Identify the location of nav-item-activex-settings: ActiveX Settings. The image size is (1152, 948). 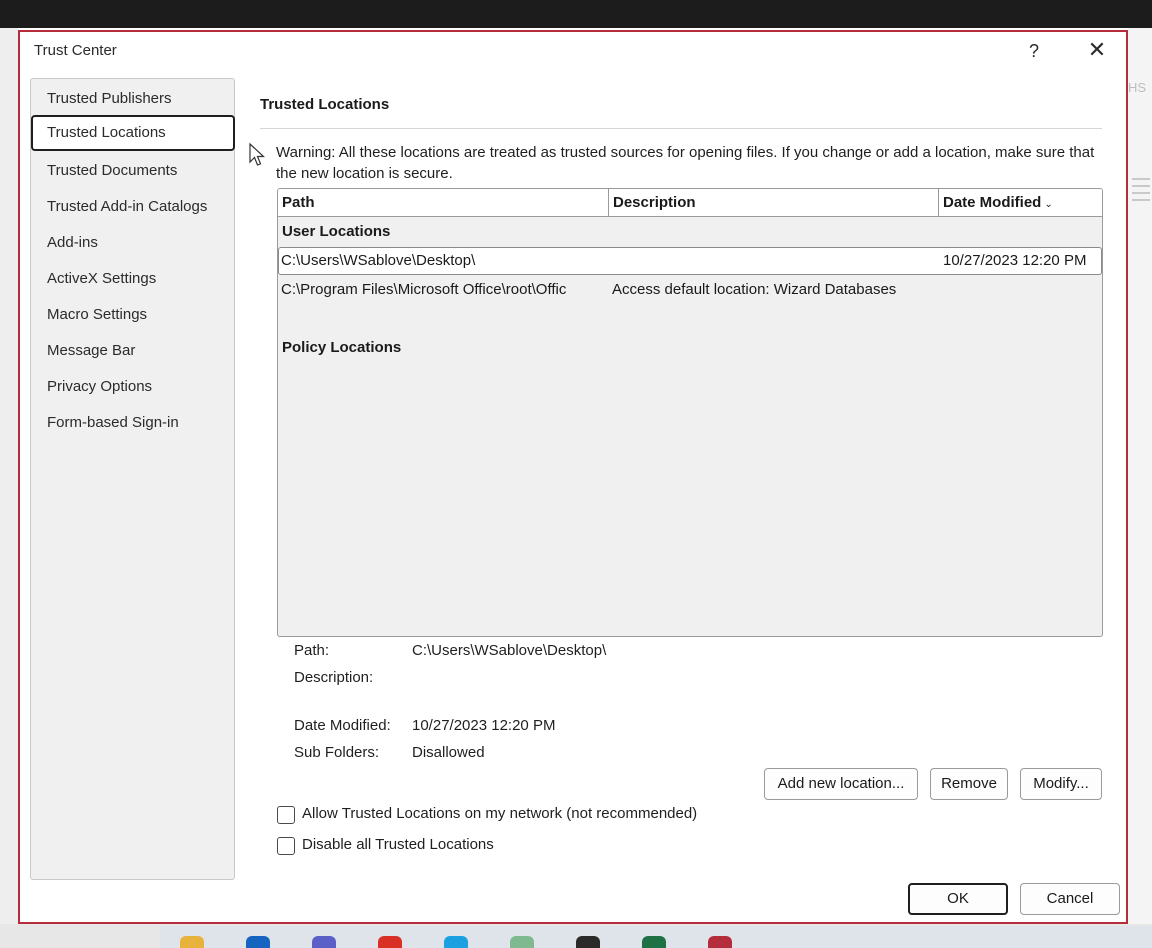
(132, 279).